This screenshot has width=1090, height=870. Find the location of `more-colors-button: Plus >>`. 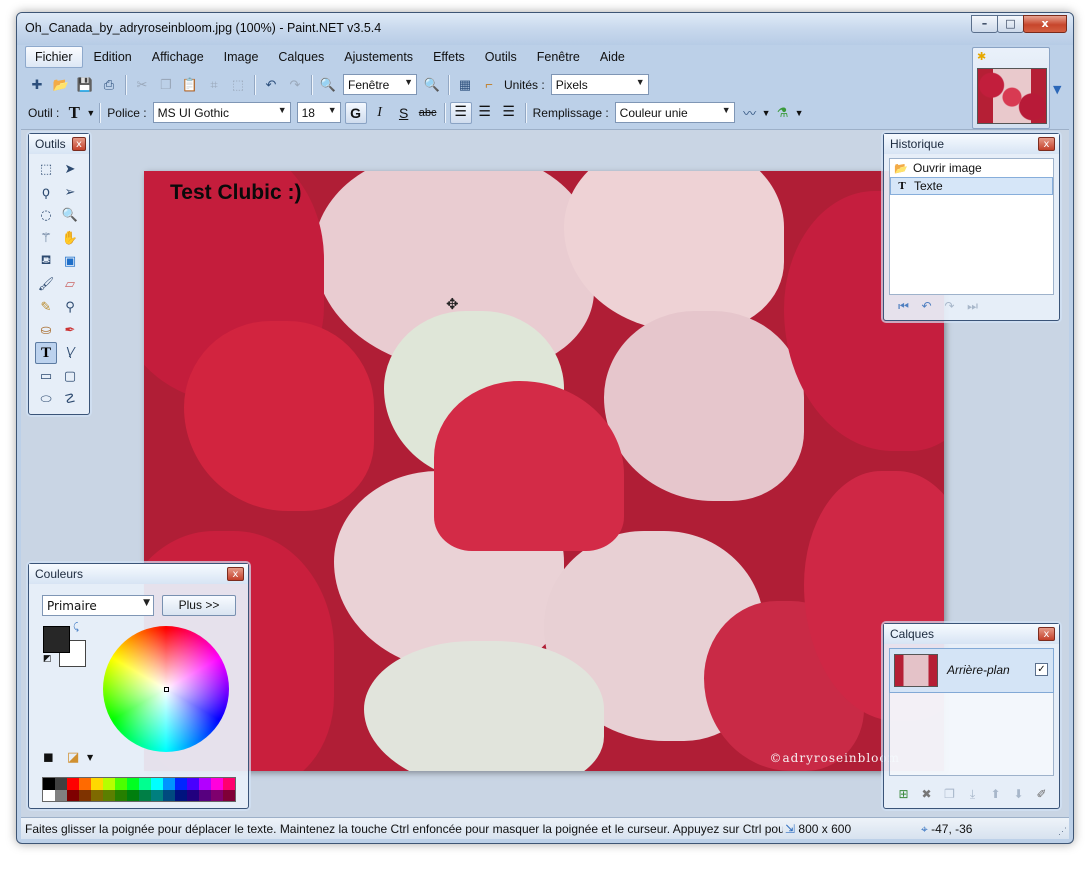

more-colors-button: Plus >> is located at coordinates (199, 605).